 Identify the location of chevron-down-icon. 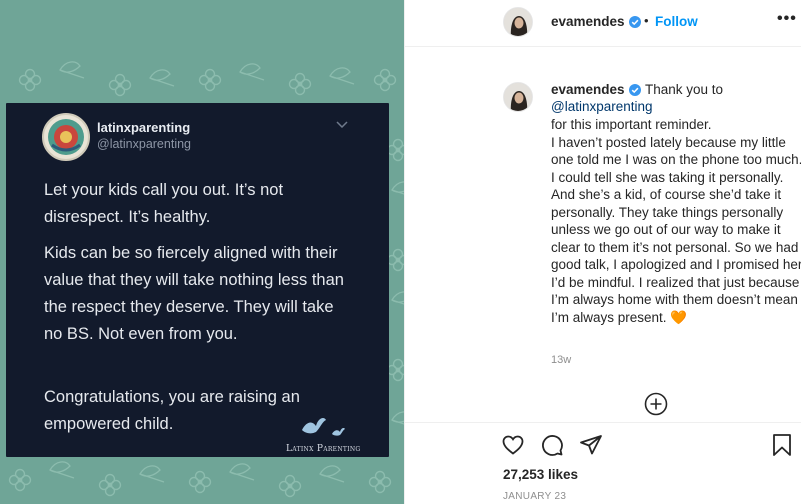
(342, 125).